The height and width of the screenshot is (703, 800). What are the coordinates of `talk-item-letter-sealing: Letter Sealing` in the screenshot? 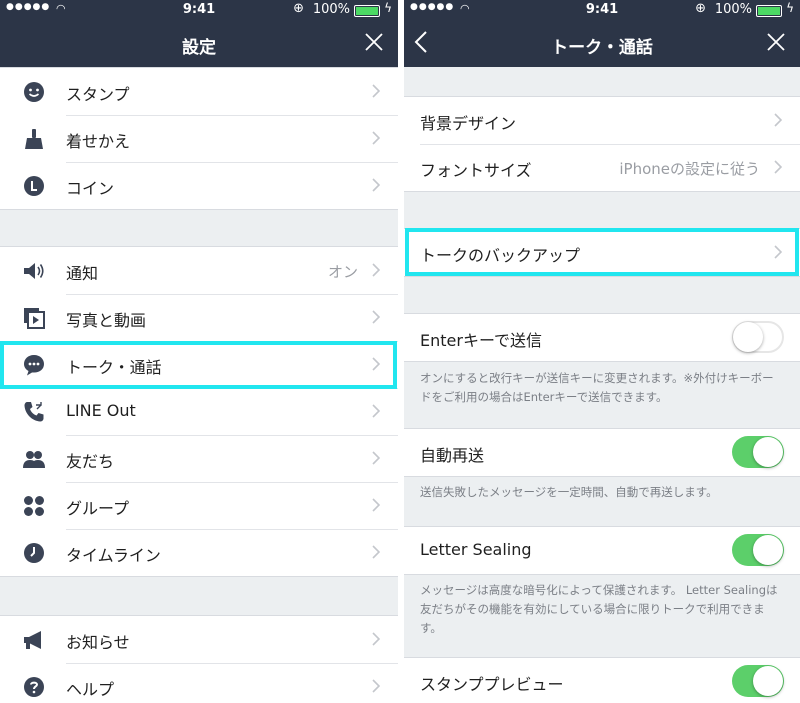 It's located at (602, 550).